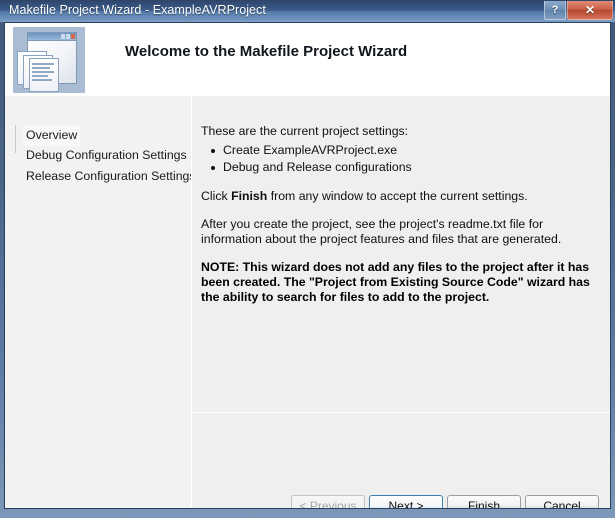 This screenshot has height=518, width=615. I want to click on wizard-buttons: < Previous Next > Finish Cancel, so click(445, 501).